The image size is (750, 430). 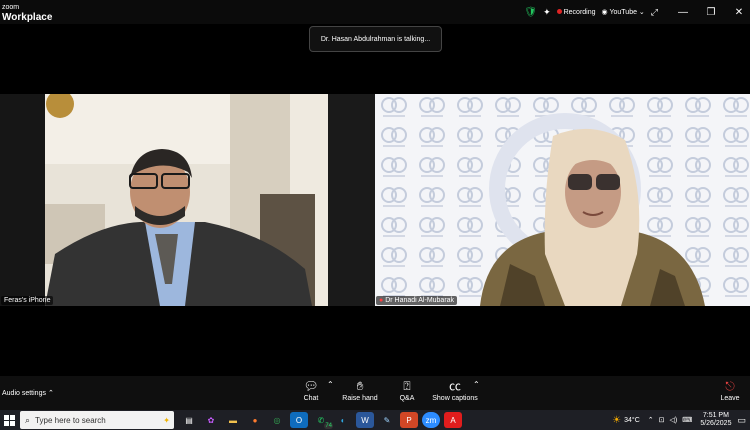 What do you see at coordinates (632, 420) in the screenshot?
I see `weather-temp: 34°C` at bounding box center [632, 420].